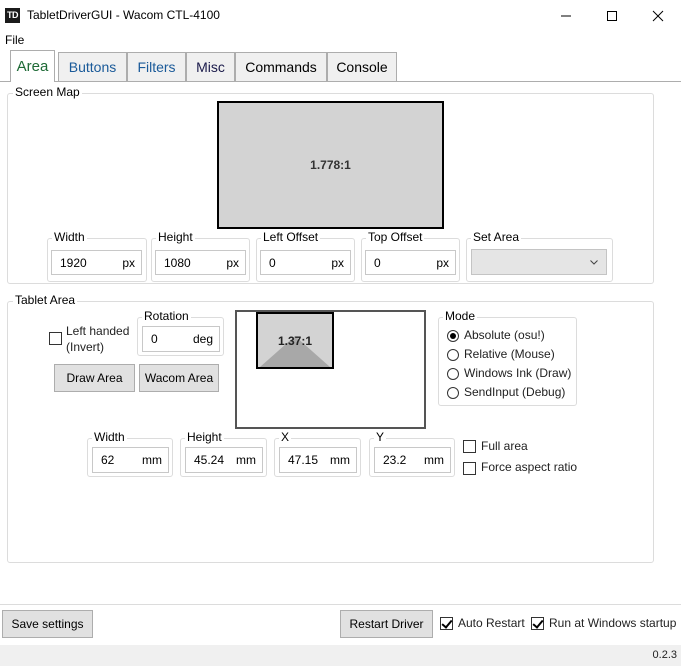 This screenshot has width=681, height=666. What do you see at coordinates (412, 460) in the screenshot?
I see `tablet-y-input: 23.2 mm` at bounding box center [412, 460].